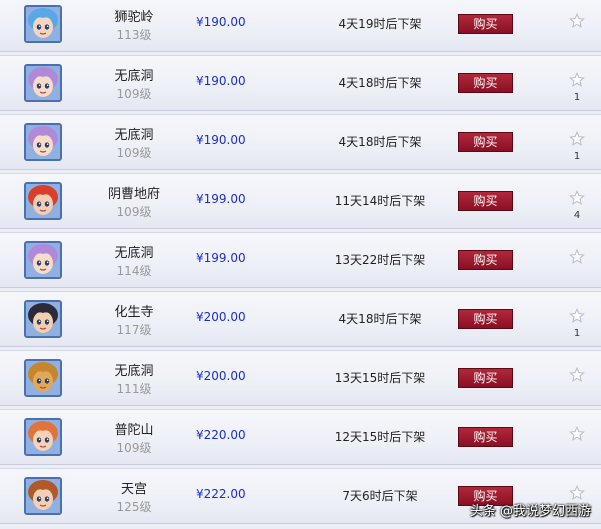  What do you see at coordinates (380, 496) in the screenshot?
I see `expiry-time: 7天6时后下架` at bounding box center [380, 496].